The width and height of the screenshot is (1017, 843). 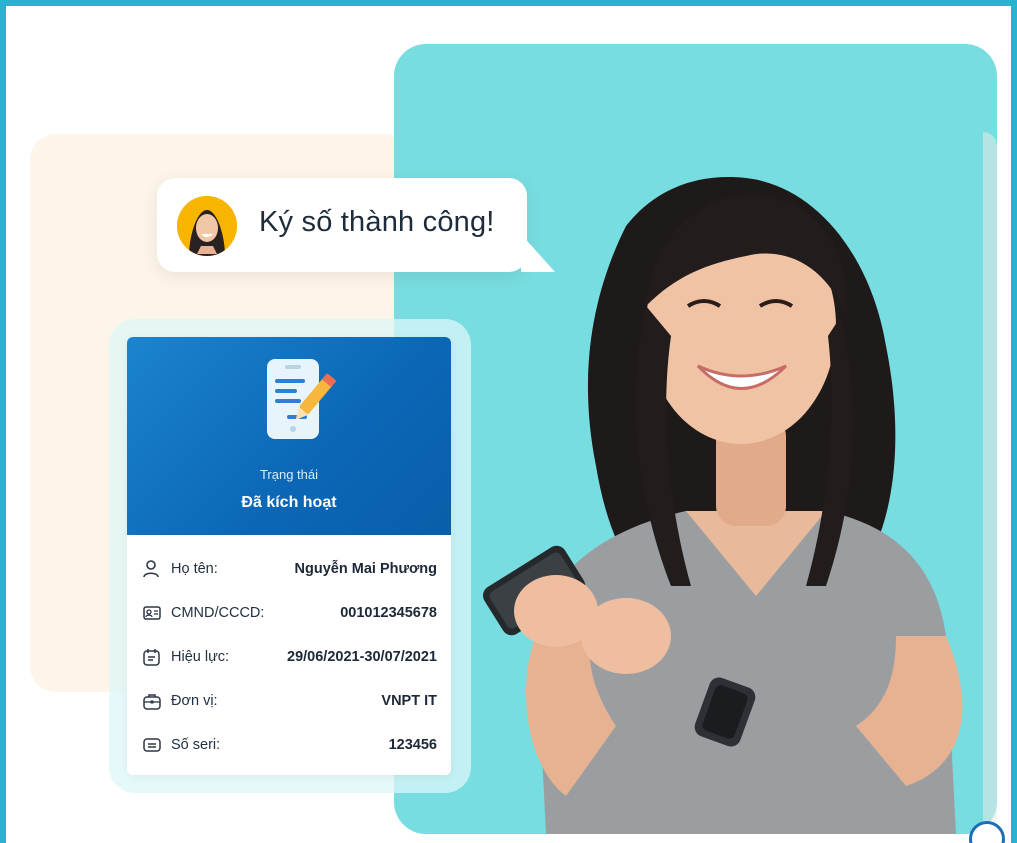 What do you see at coordinates (194, 569) in the screenshot?
I see `info-label: Họ tên:` at bounding box center [194, 569].